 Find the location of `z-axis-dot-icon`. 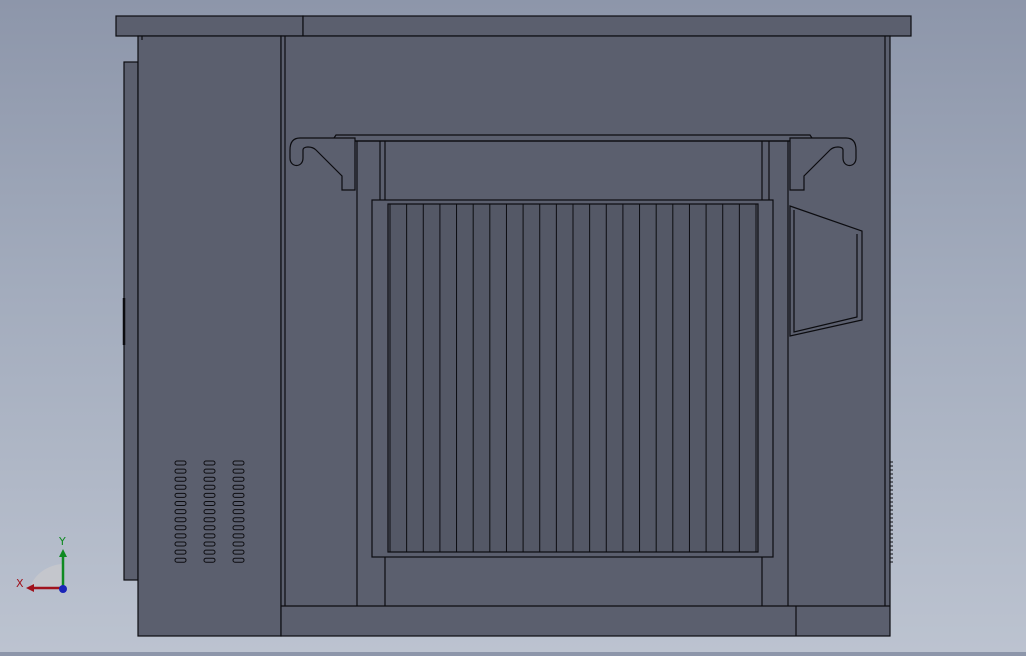

z-axis-dot-icon is located at coordinates (63, 589).